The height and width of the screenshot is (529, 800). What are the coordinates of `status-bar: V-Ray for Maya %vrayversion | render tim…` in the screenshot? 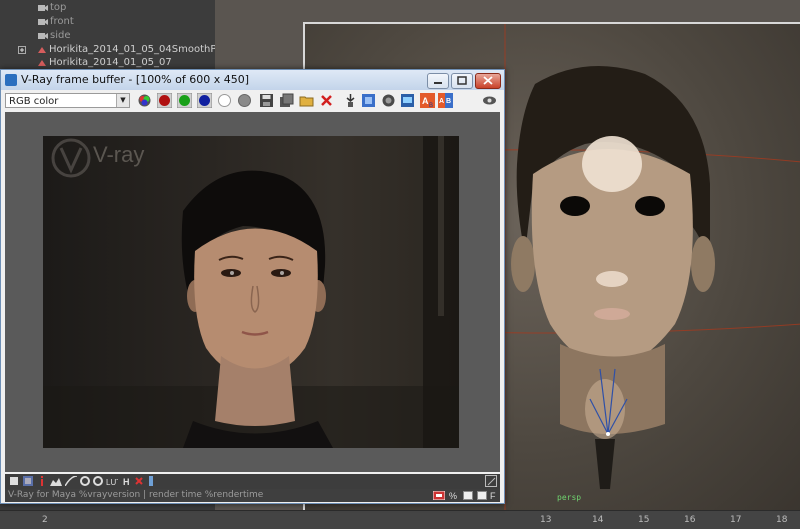 It's located at (252, 495).